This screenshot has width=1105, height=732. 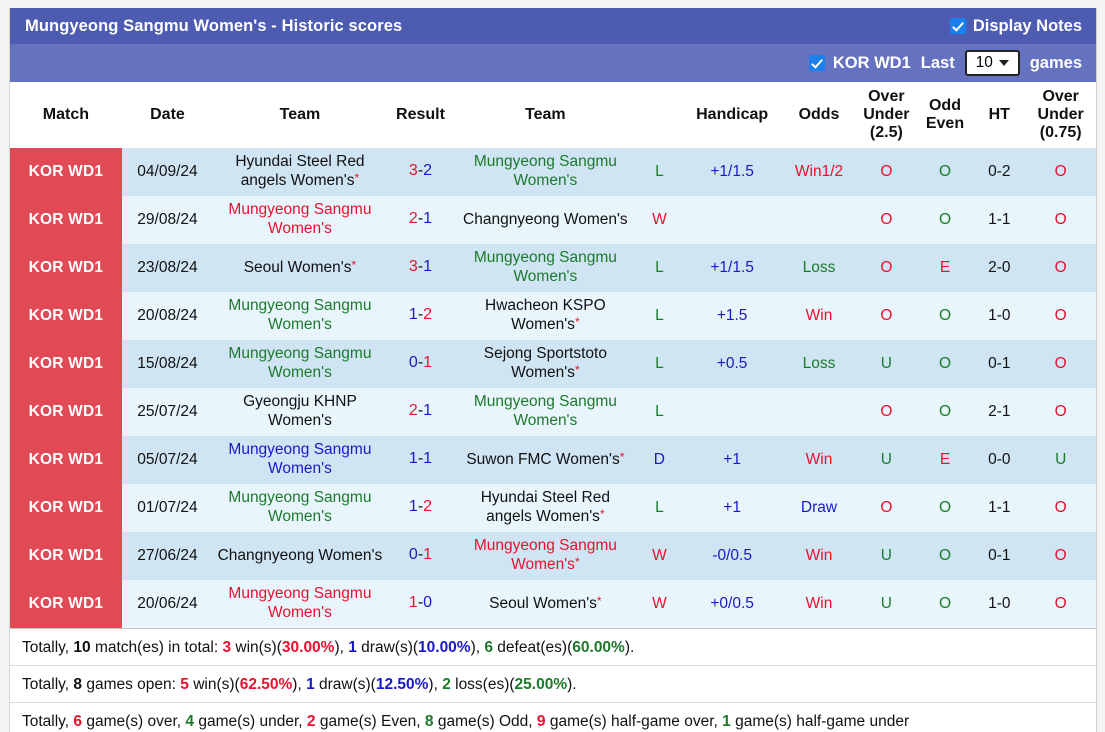 What do you see at coordinates (1060, 363) in the screenshot?
I see `over-under-075-value: O` at bounding box center [1060, 363].